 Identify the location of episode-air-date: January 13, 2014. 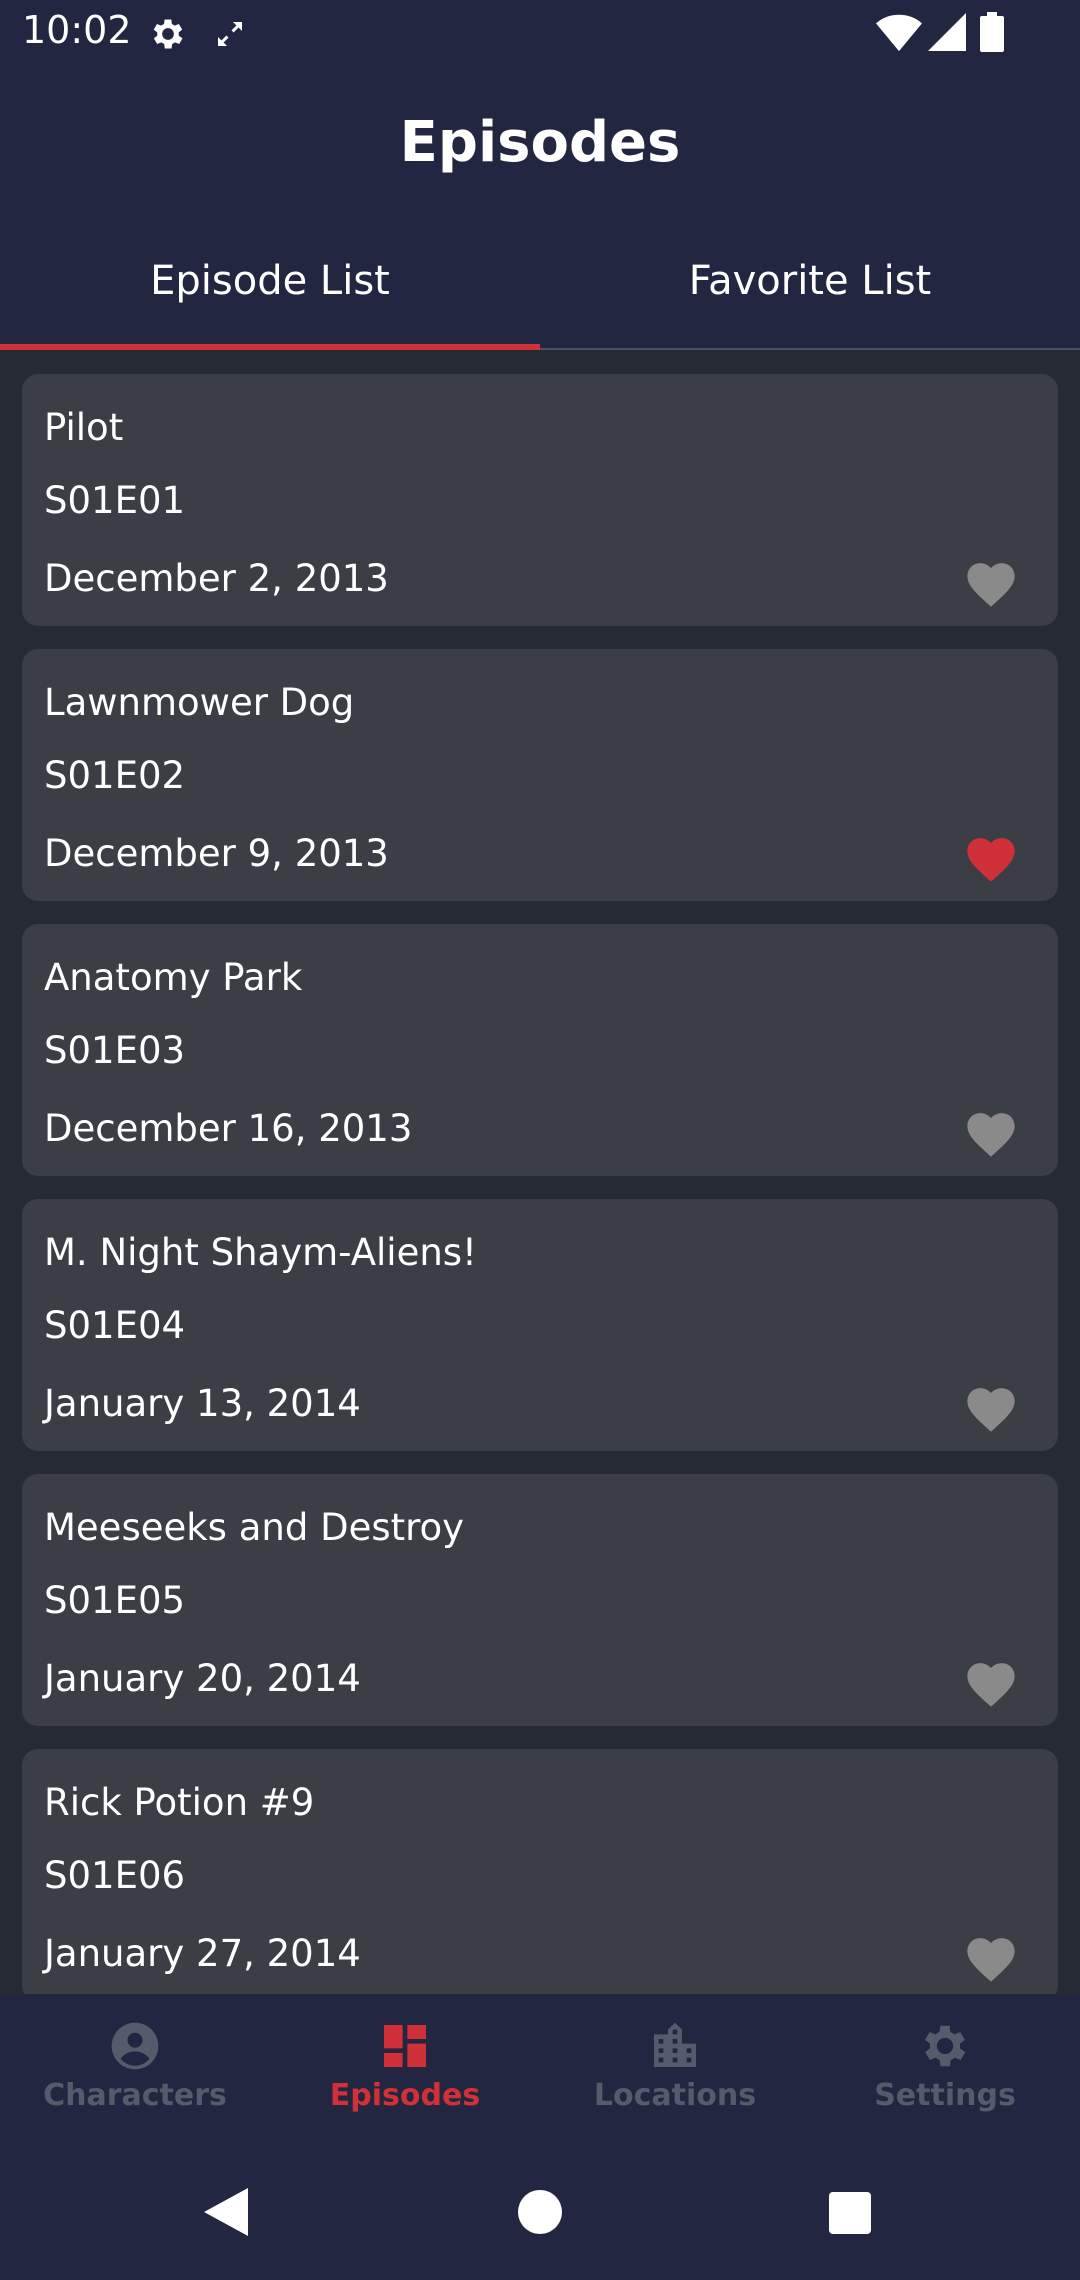
(202, 1403).